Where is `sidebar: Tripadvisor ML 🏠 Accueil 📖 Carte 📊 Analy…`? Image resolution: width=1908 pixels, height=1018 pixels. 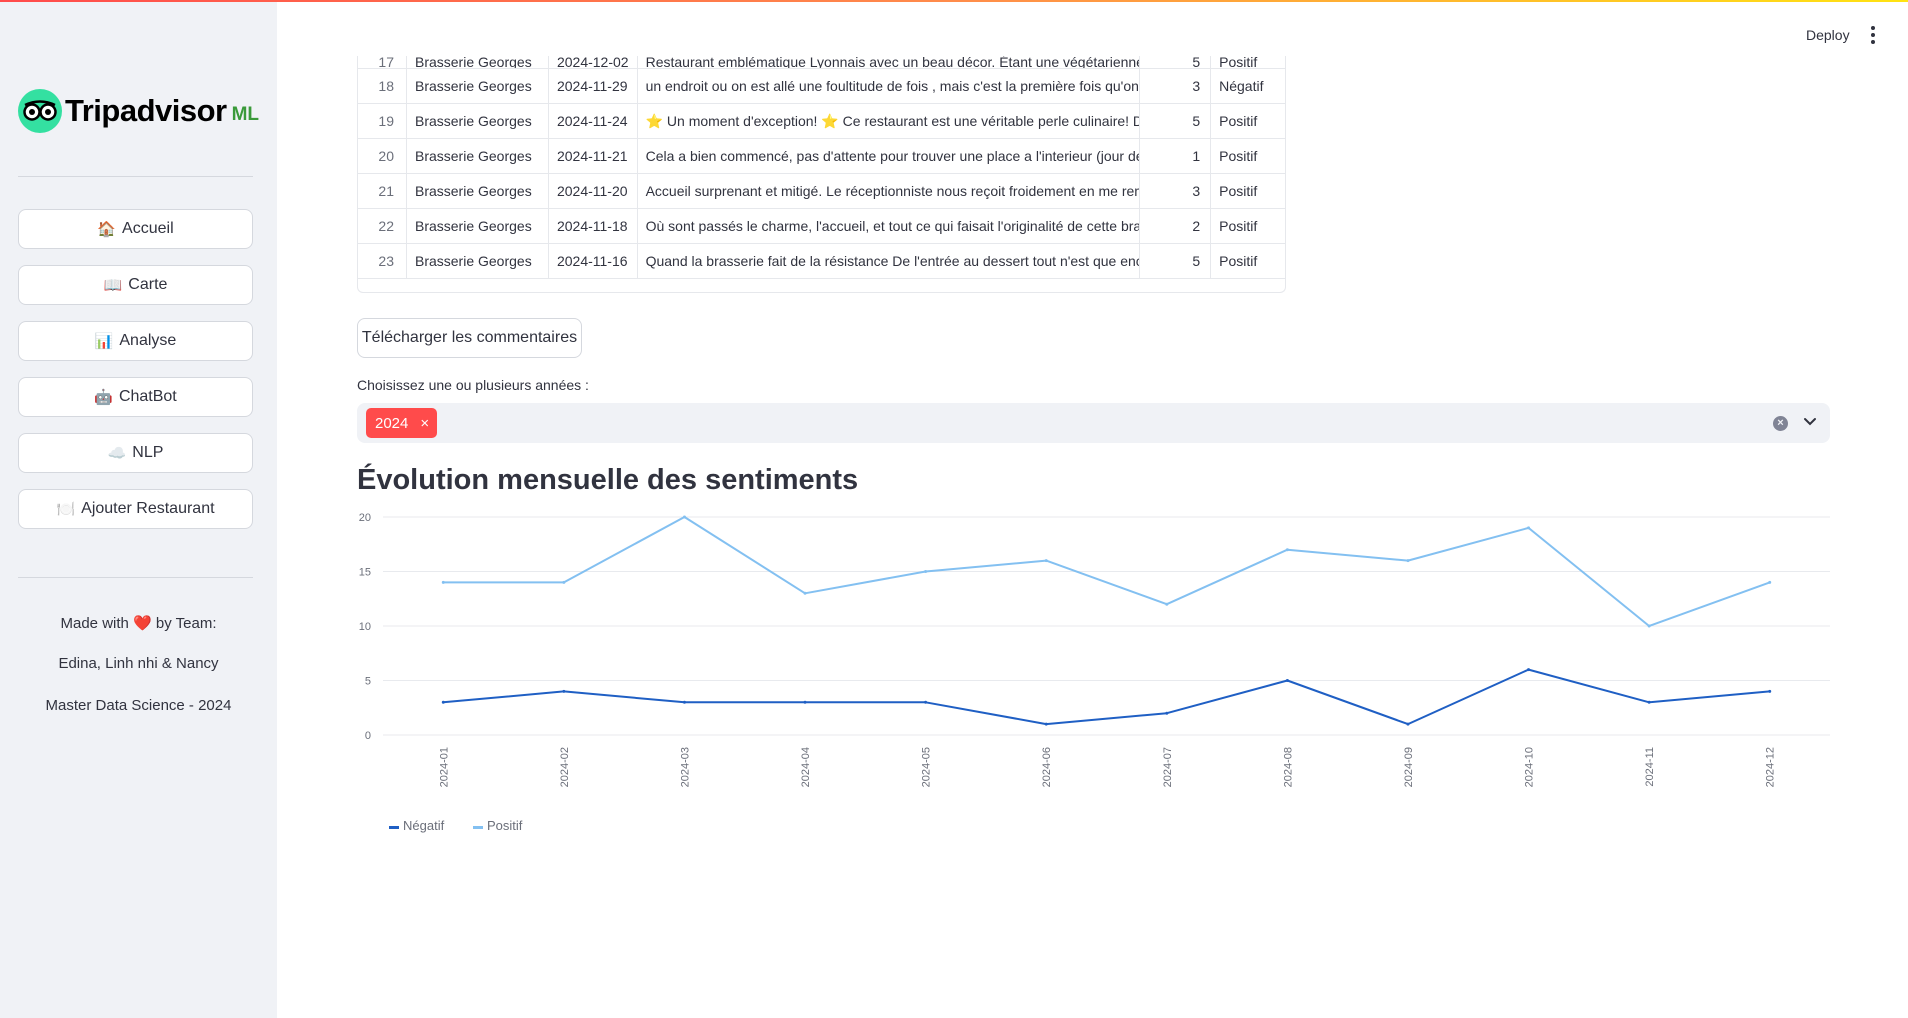
sidebar: Tripadvisor ML 🏠 Accueil 📖 Carte 📊 Analy… is located at coordinates (138, 509).